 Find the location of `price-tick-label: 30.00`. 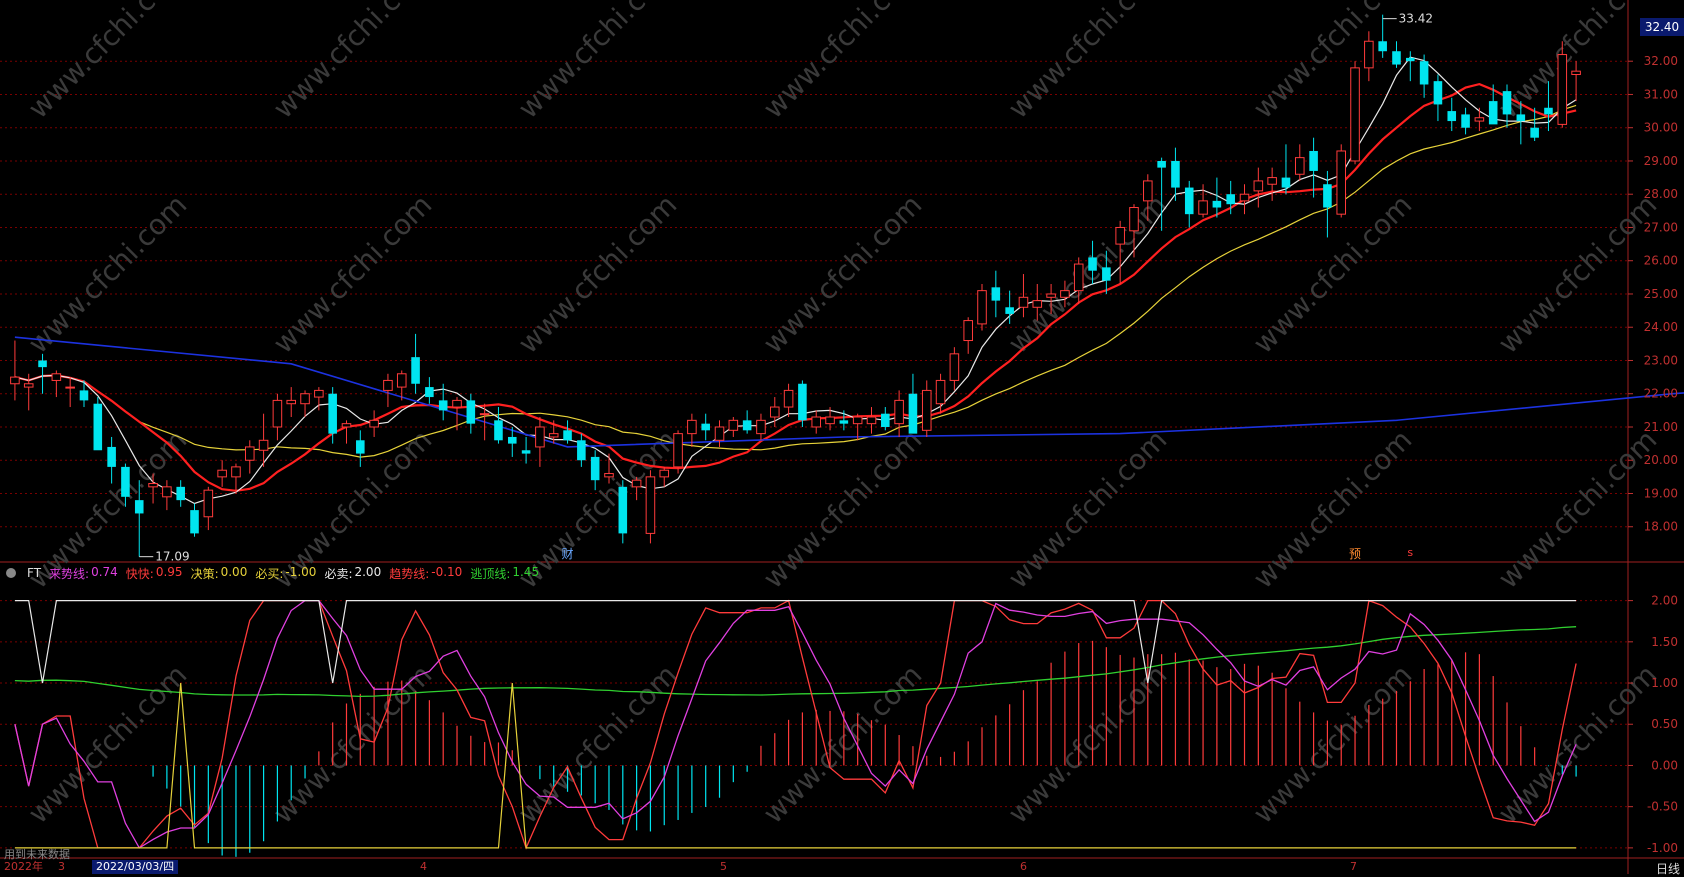

price-tick-label: 30.00 is located at coordinates (1661, 128).